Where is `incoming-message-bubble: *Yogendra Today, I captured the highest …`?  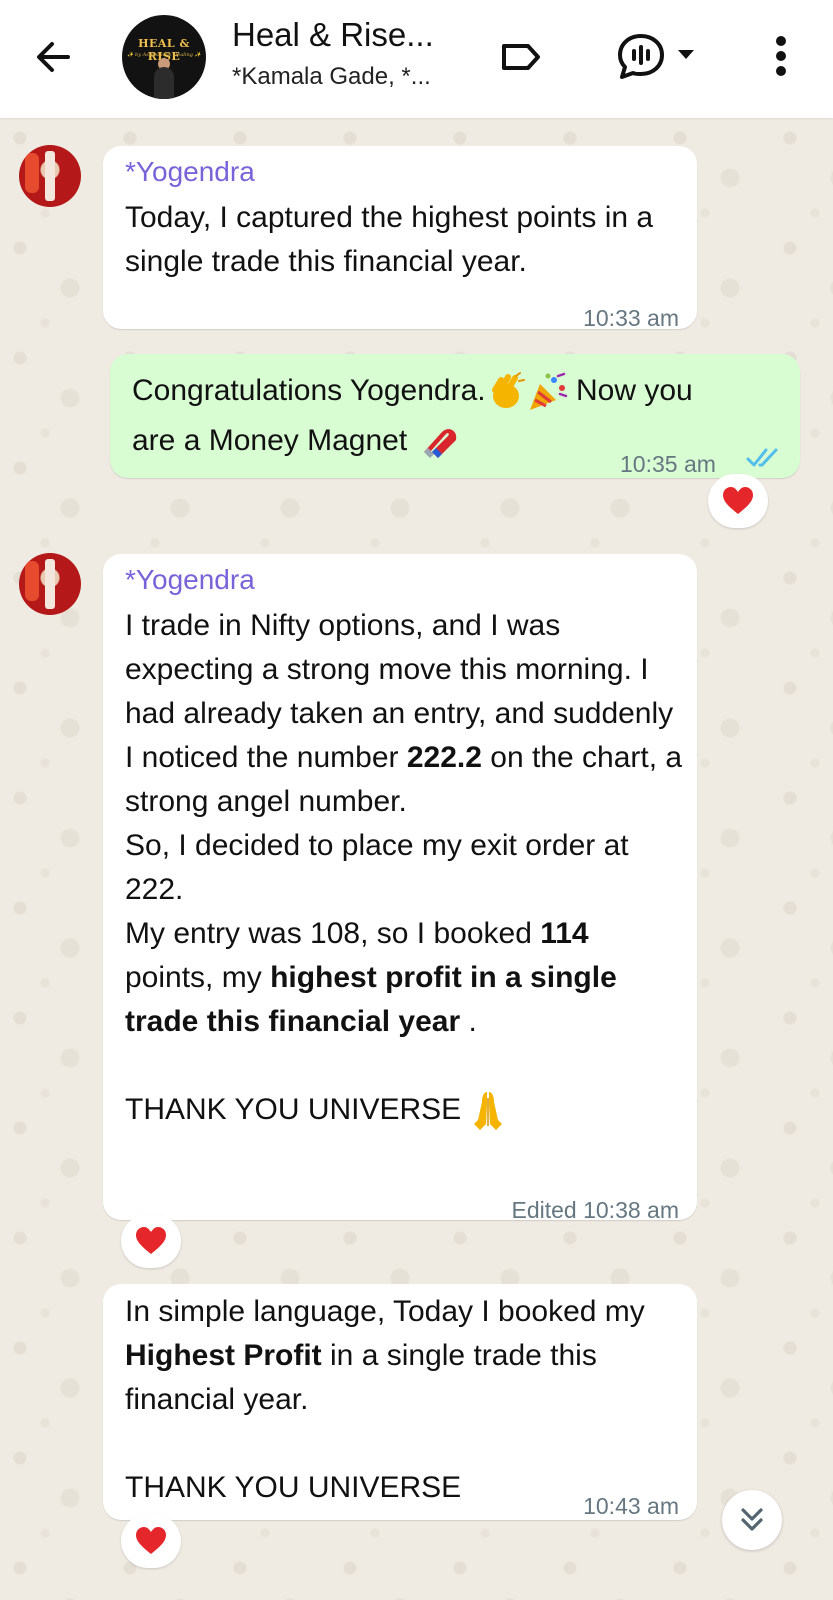 incoming-message-bubble: *Yogendra Today, I captured the highest … is located at coordinates (400, 238).